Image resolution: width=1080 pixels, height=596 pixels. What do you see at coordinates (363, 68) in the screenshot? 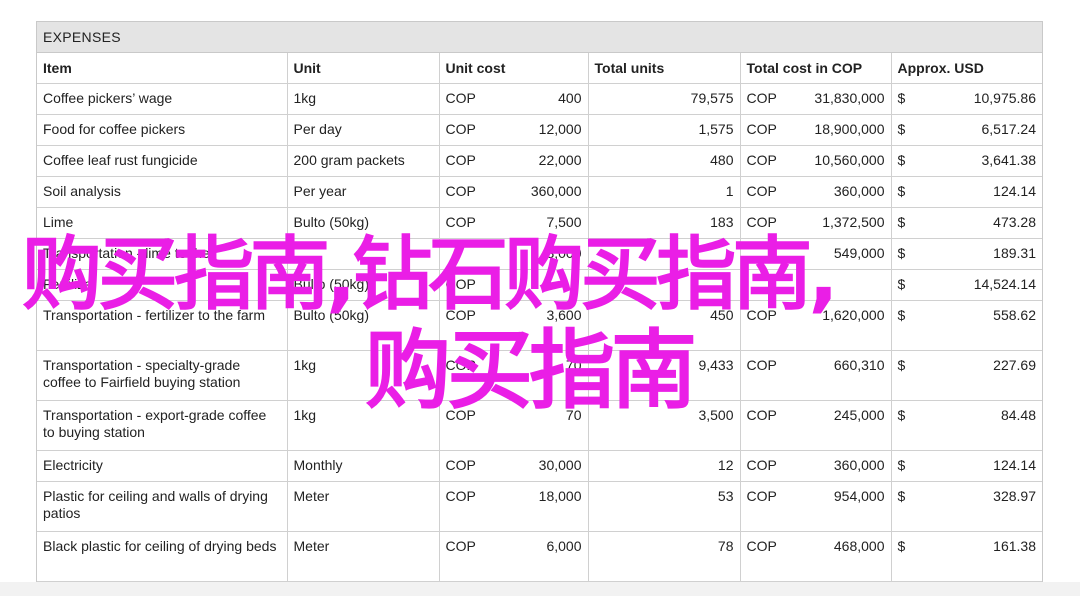
I see `column-header-unit: Unit` at bounding box center [363, 68].